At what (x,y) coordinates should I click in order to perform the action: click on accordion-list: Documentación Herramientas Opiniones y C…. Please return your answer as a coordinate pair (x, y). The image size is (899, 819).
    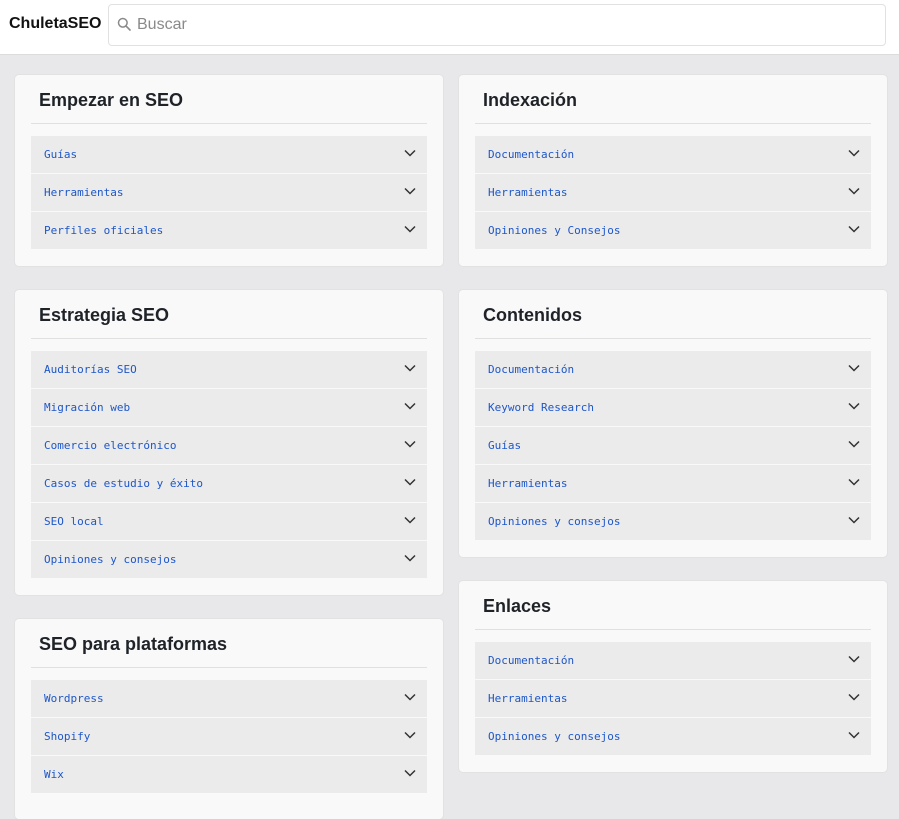
    Looking at the image, I should click on (673, 193).